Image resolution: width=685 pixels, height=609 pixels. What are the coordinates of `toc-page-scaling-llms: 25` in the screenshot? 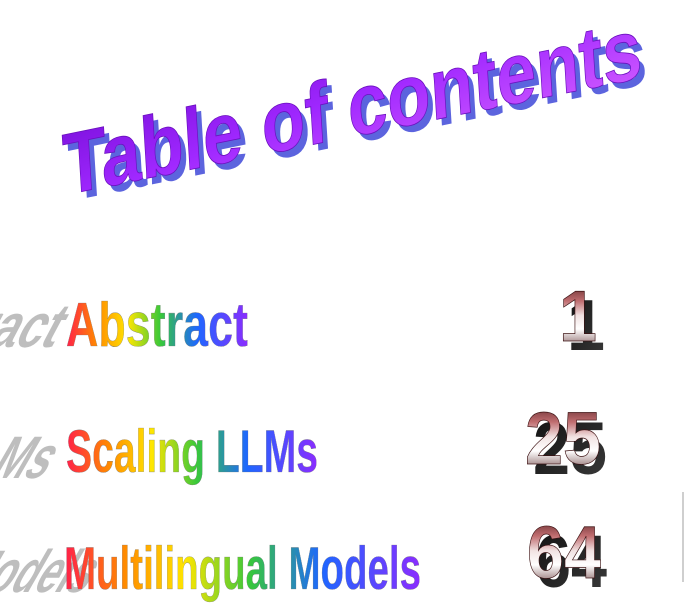 It's located at (563, 438).